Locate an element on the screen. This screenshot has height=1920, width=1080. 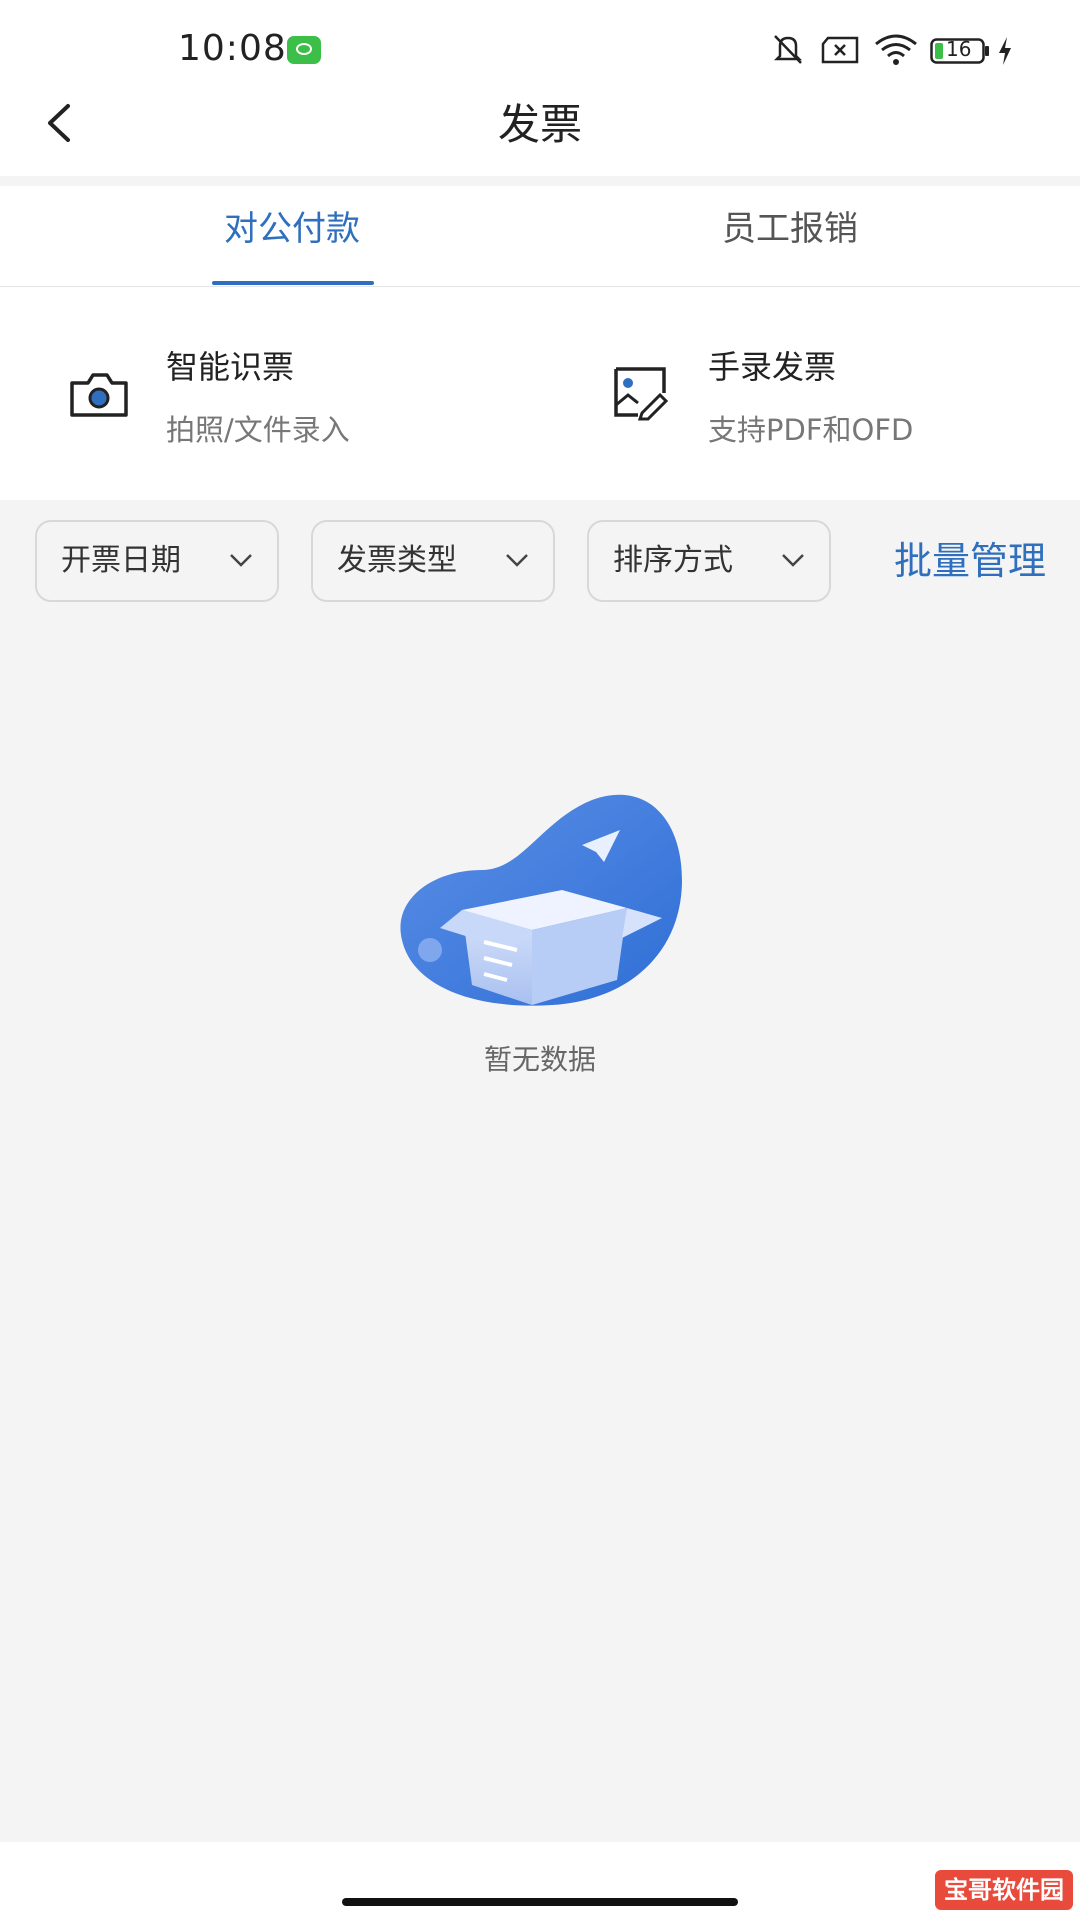
tab-employee-reimbursement: 员工报销 is located at coordinates (790, 236).